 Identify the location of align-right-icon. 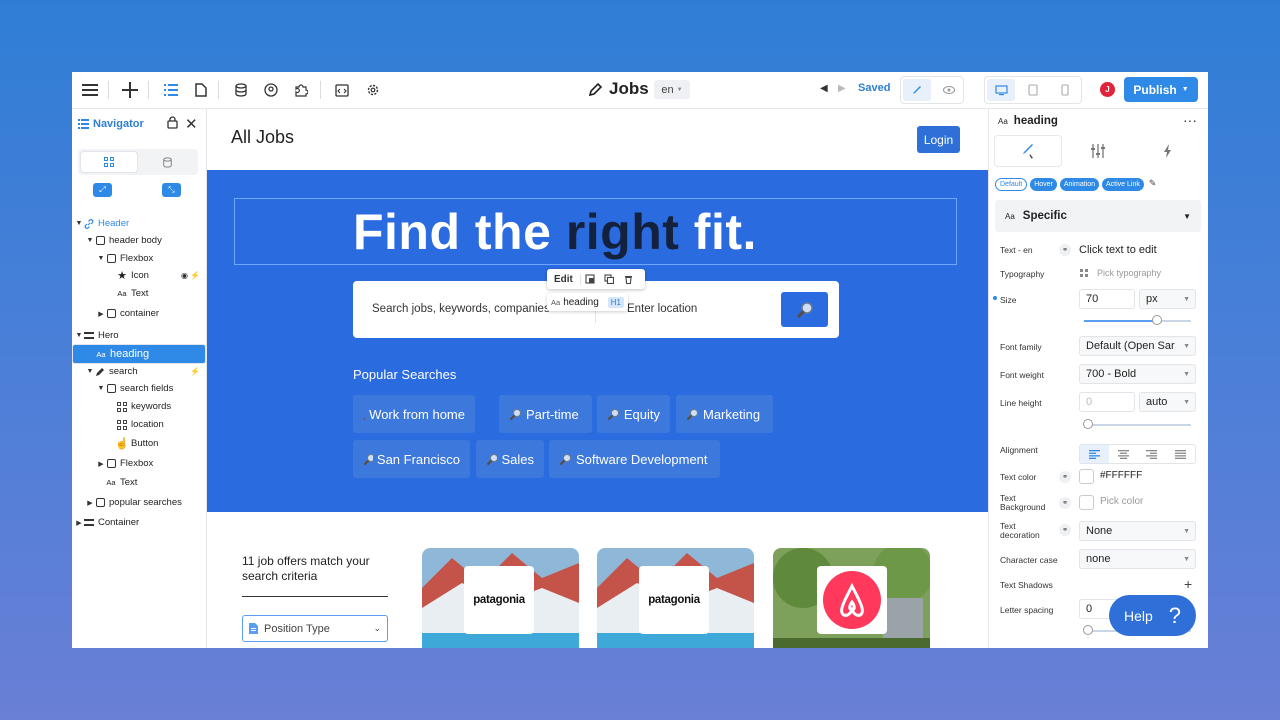
(1152, 454).